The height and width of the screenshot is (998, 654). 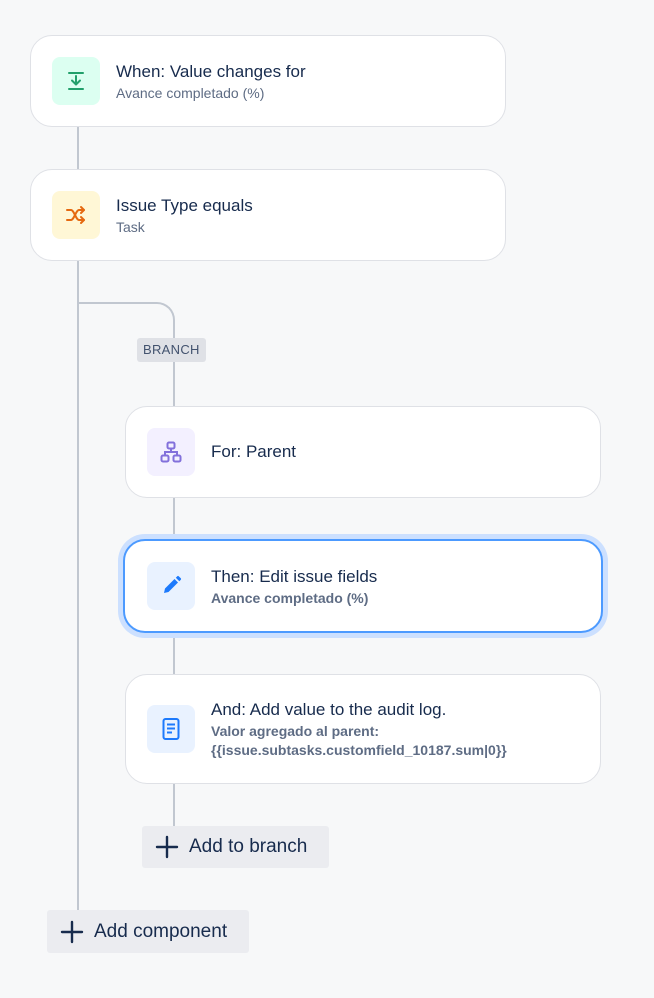 What do you see at coordinates (254, 451) in the screenshot?
I see `branch-for-title: For: Parent` at bounding box center [254, 451].